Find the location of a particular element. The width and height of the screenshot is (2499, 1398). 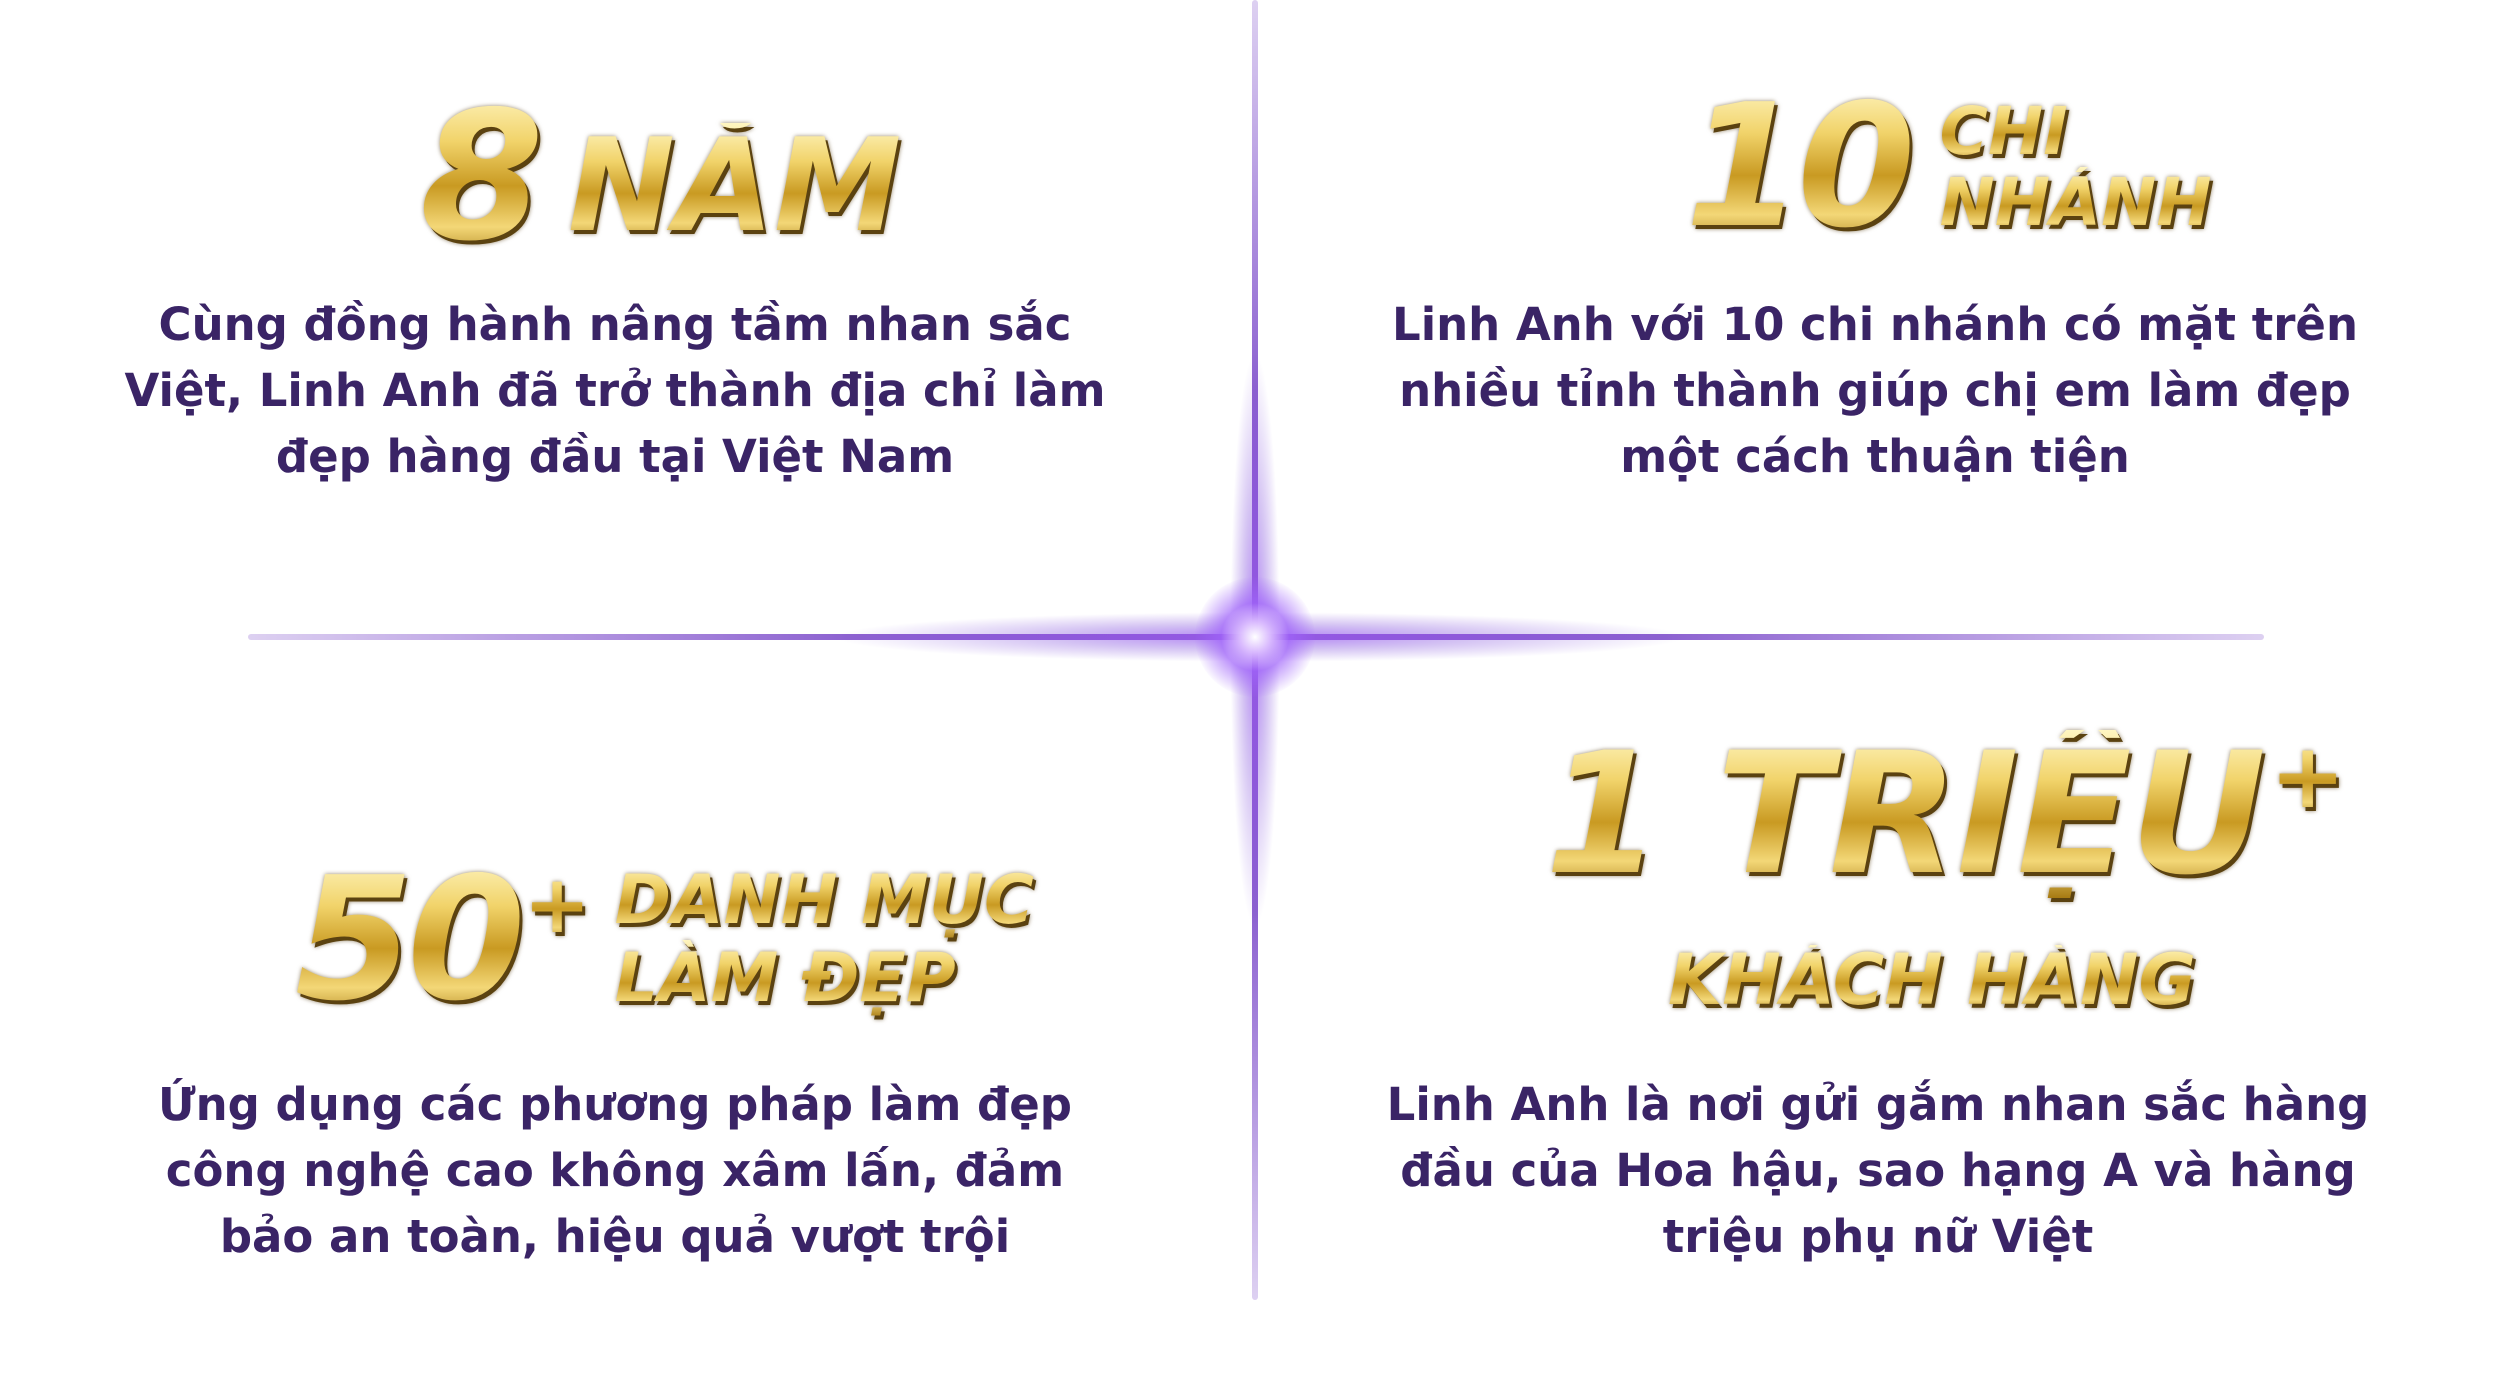

stat-years-unit: NĂM is located at coordinates (734, 186).